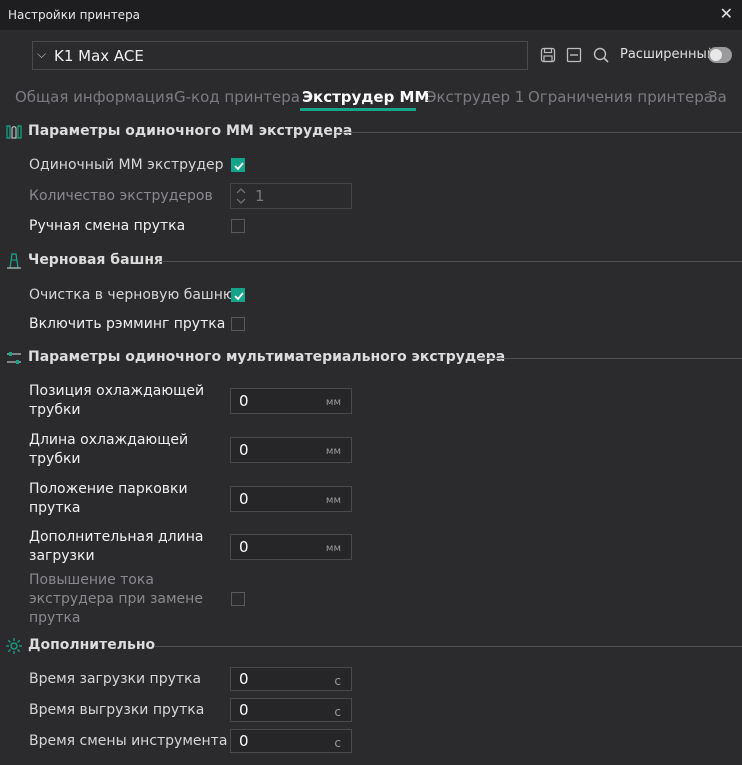 This screenshot has width=742, height=765. I want to click on close-icon: ✕, so click(726, 14).